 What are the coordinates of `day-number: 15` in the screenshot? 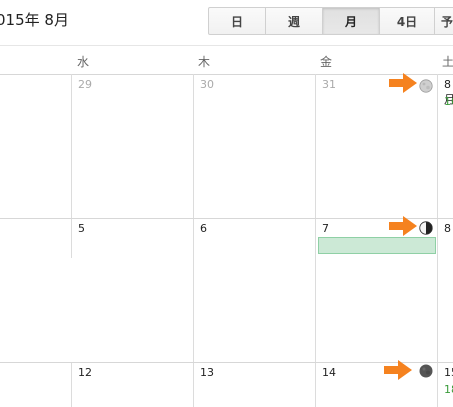 It's located at (448, 372).